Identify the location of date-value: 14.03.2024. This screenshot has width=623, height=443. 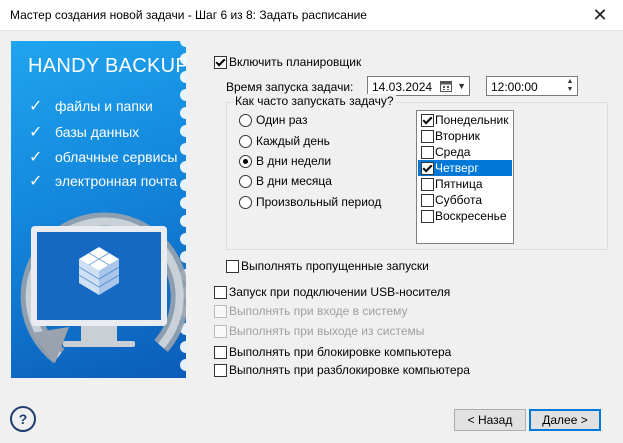
(402, 87).